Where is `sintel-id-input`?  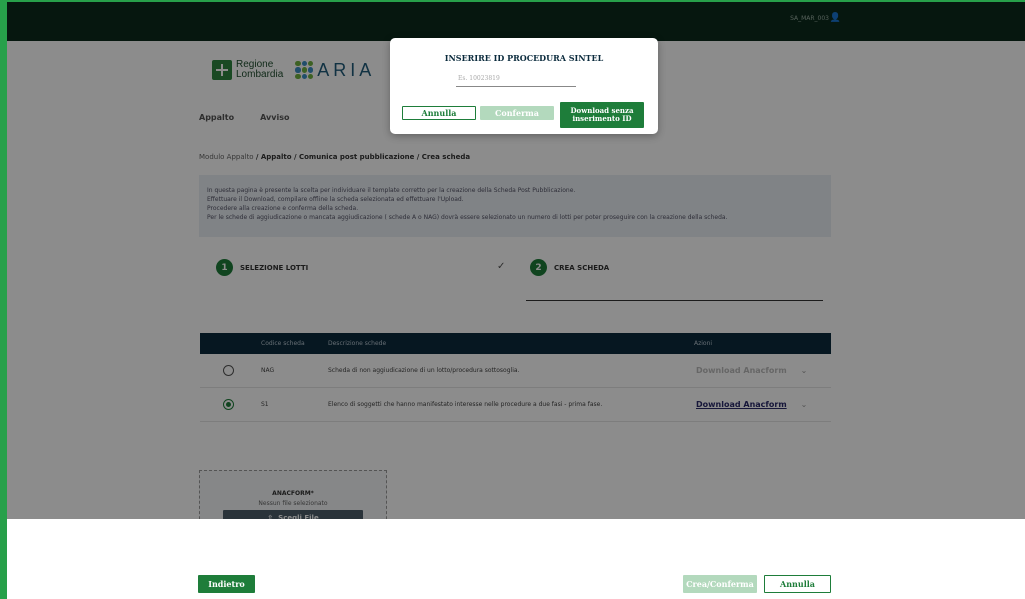
sintel-id-input is located at coordinates (516, 79).